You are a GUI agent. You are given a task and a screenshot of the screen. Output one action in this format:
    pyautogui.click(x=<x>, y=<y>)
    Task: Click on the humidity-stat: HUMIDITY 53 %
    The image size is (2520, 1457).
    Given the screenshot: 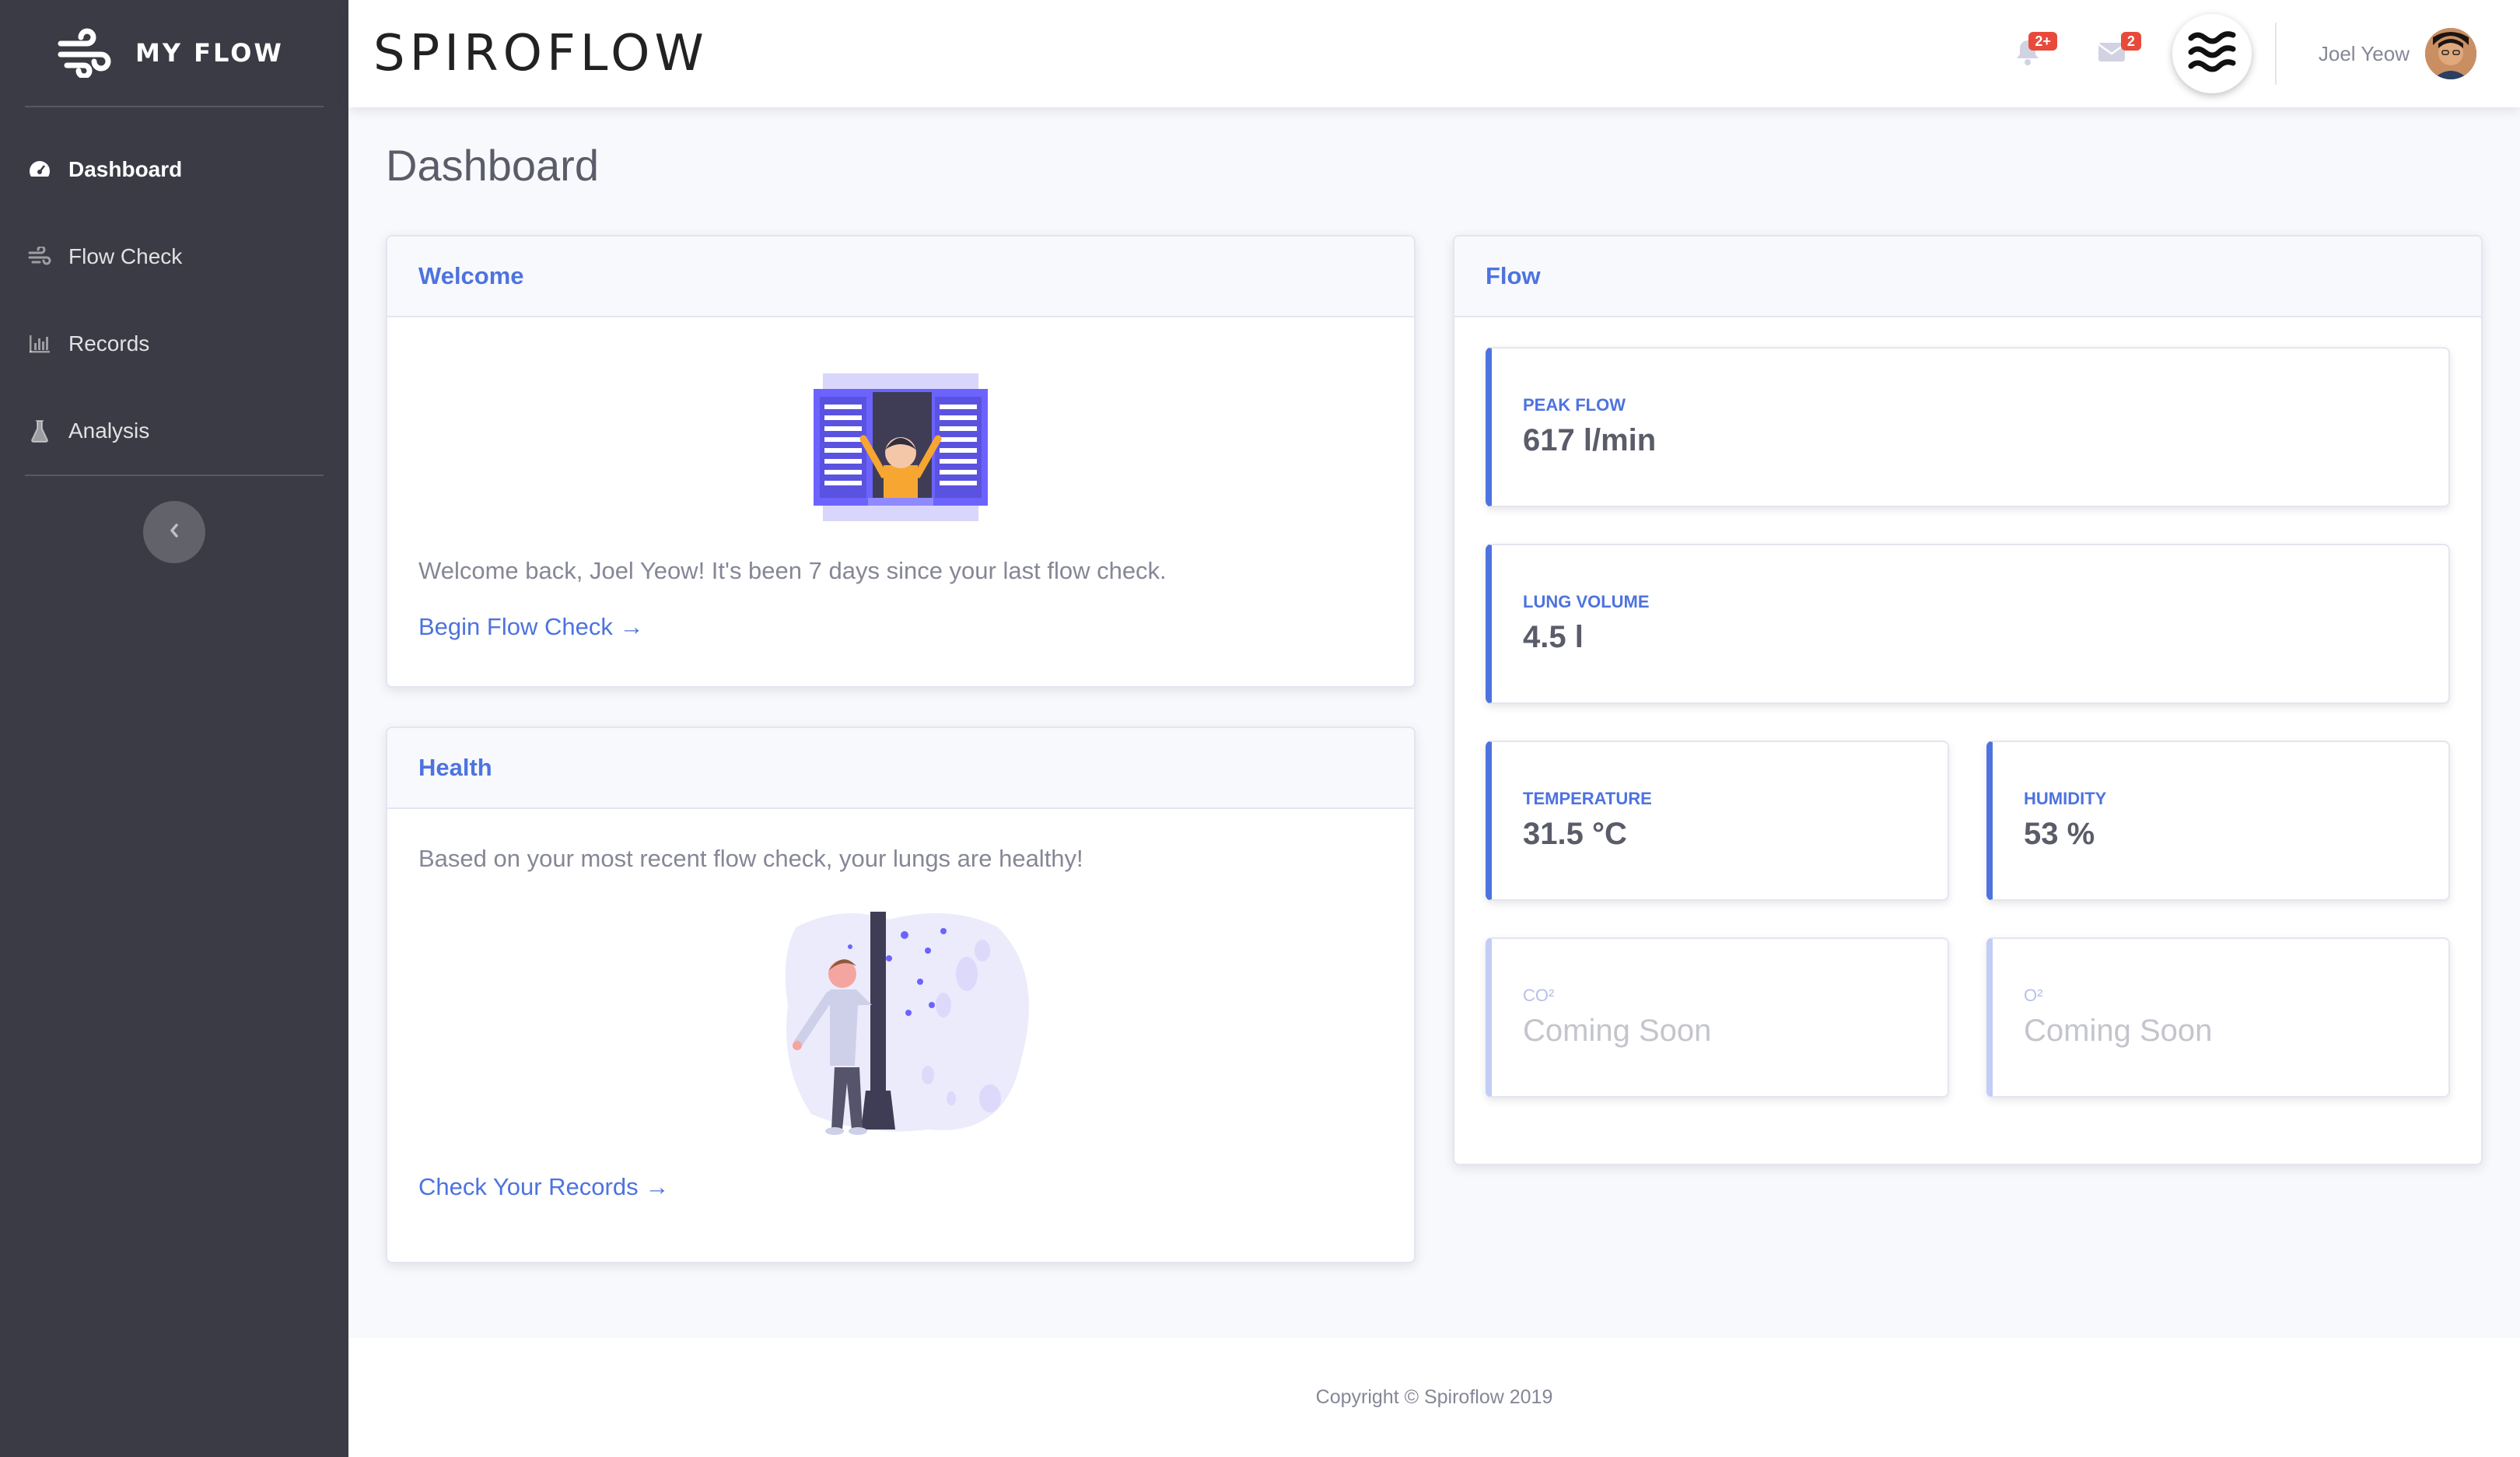 What is the action you would take?
    pyautogui.click(x=2218, y=821)
    